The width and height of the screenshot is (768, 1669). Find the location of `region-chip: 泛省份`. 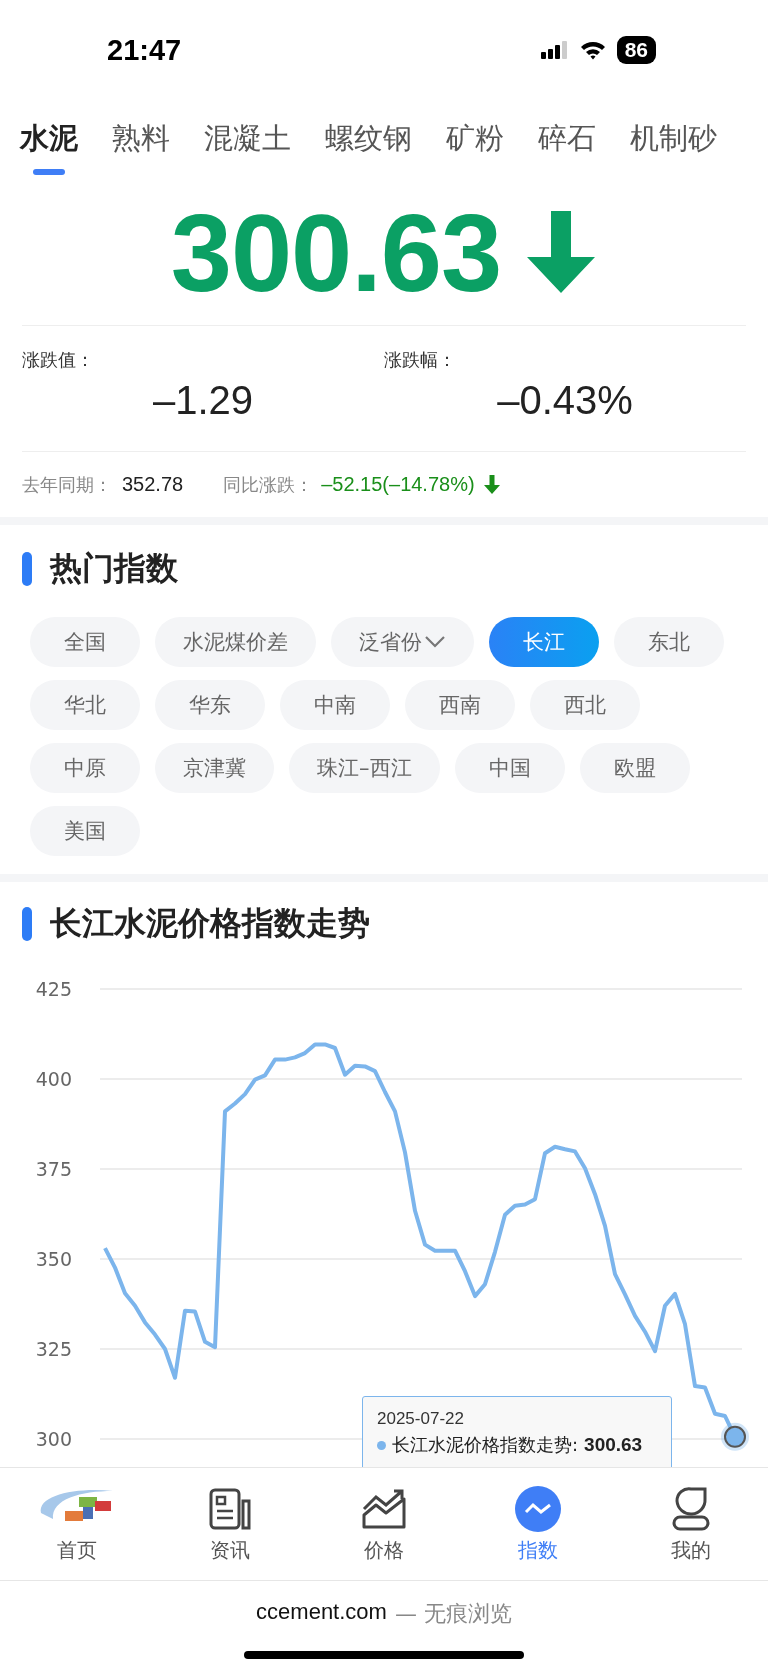

region-chip: 泛省份 is located at coordinates (402, 642).